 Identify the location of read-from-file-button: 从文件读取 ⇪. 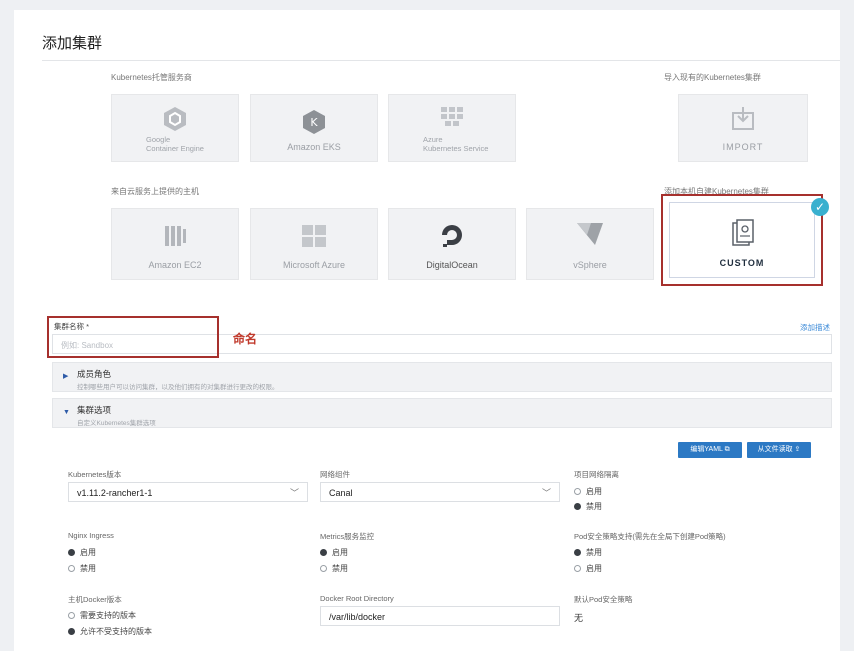
(779, 450).